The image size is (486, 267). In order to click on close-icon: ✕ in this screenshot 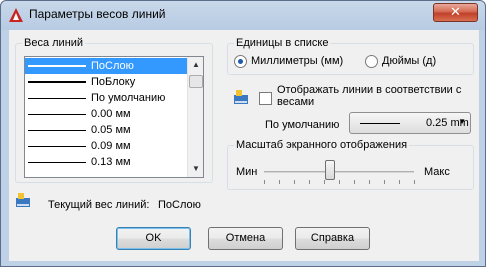, I will do `click(455, 11)`.